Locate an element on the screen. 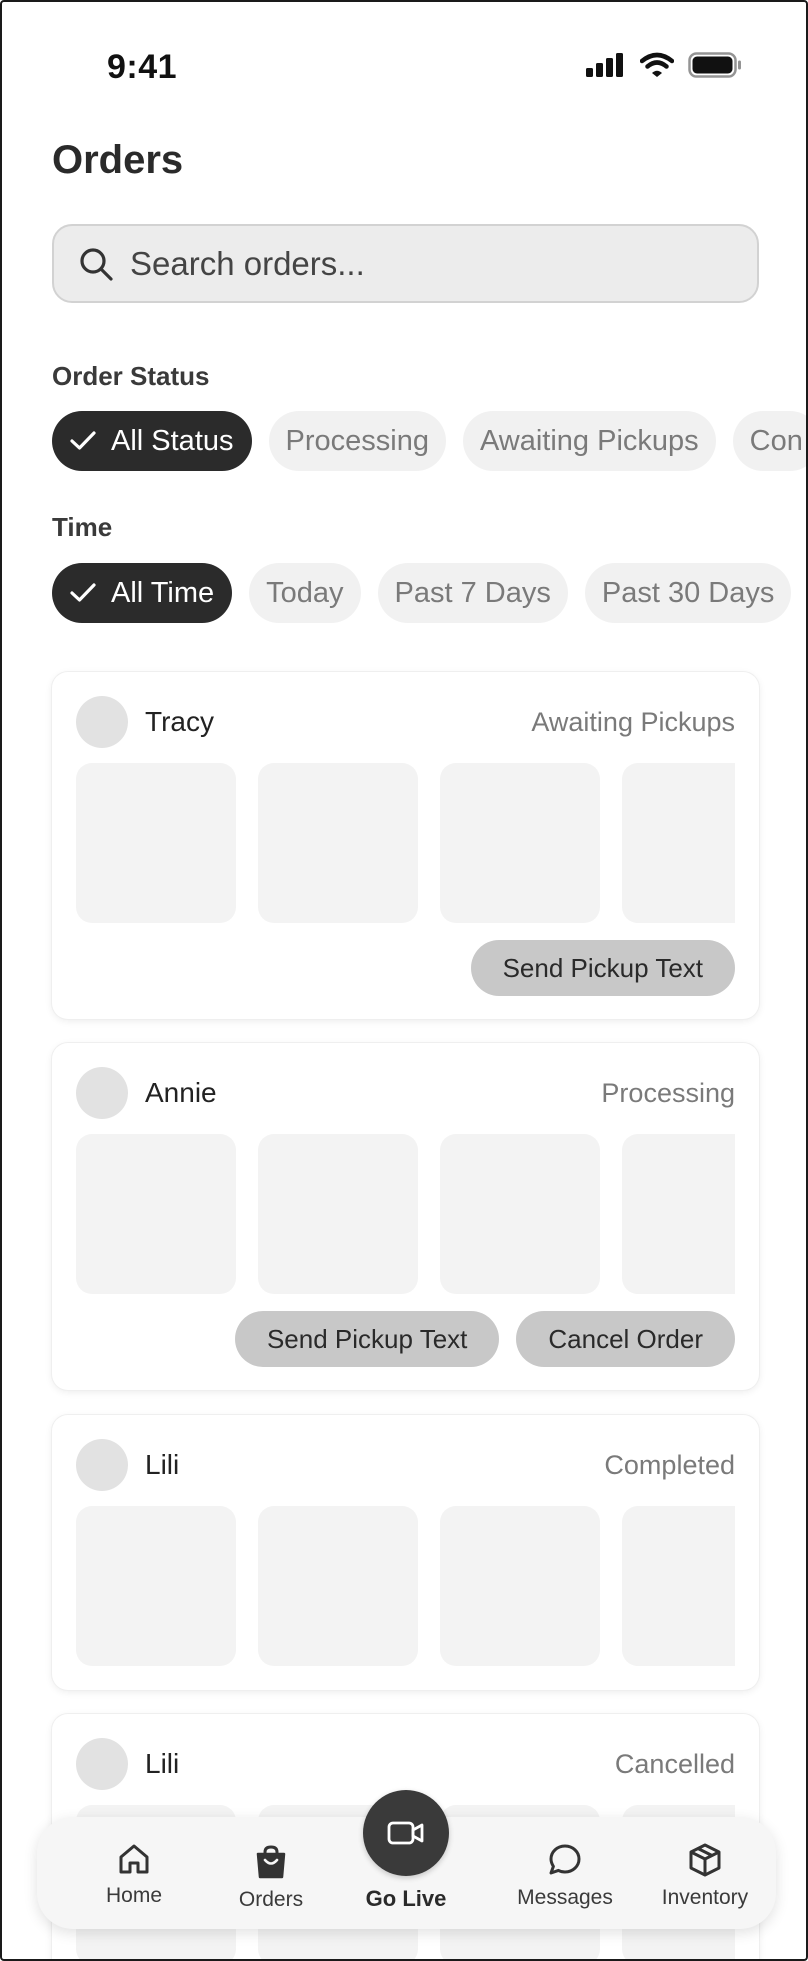 The image size is (808, 1961). order-status: Processing is located at coordinates (668, 1092).